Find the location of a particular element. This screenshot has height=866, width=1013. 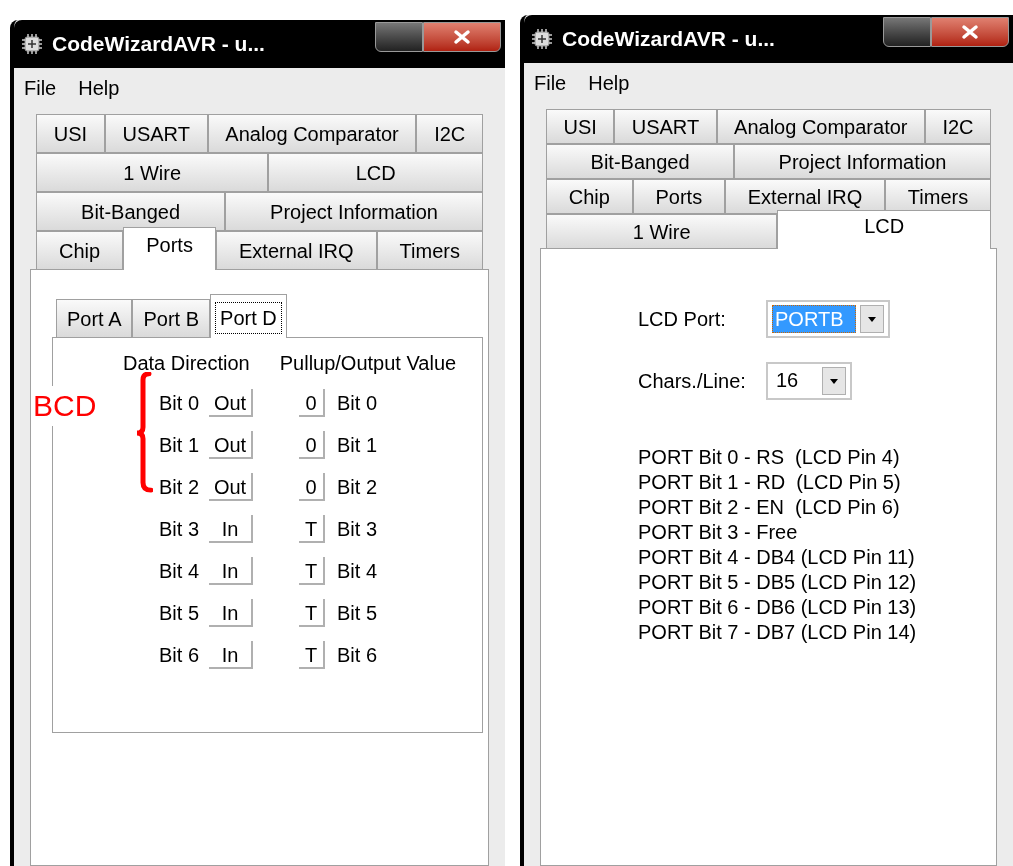

field-label: Chars./Line: is located at coordinates (692, 381).